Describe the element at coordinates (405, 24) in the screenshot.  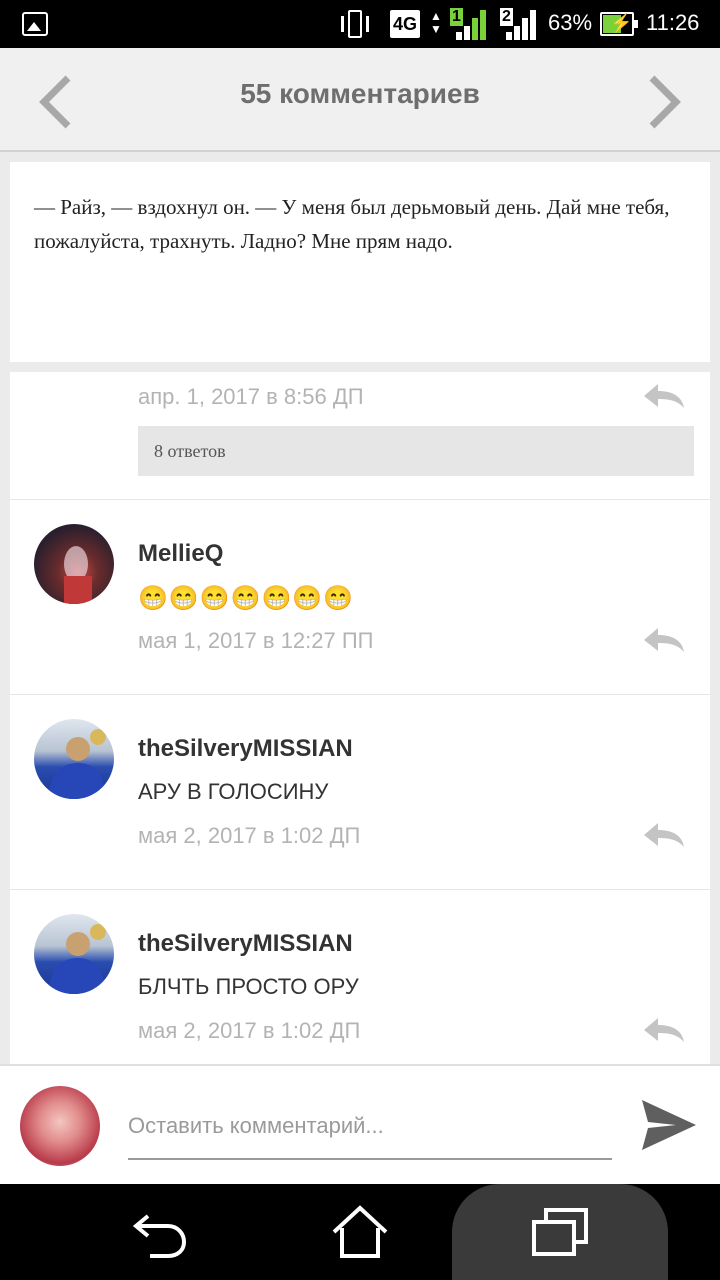
I see `network-type: 4G` at that location.